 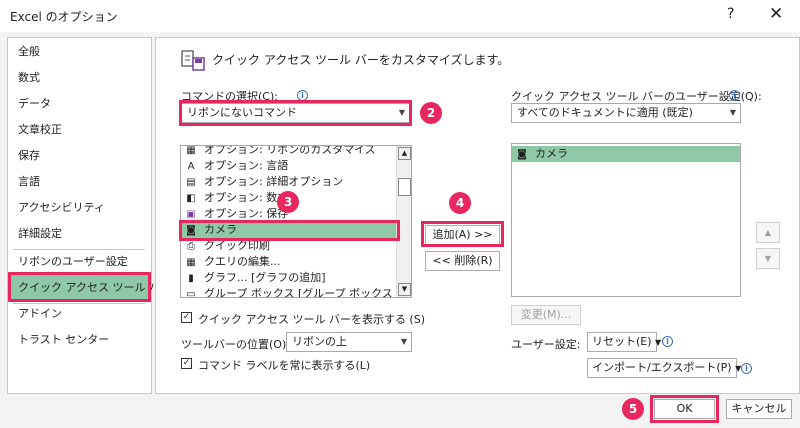 What do you see at coordinates (64, 17) in the screenshot?
I see `window-title: Excel のオプション` at bounding box center [64, 17].